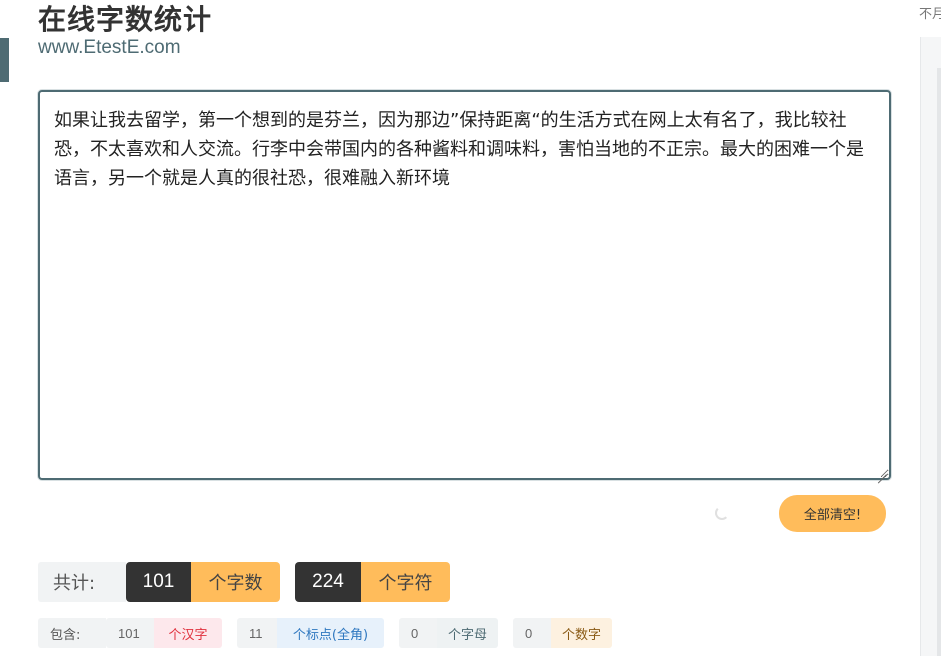 This screenshot has width=941, height=656. What do you see at coordinates (4, 60) in the screenshot?
I see `side-tab-marker` at bounding box center [4, 60].